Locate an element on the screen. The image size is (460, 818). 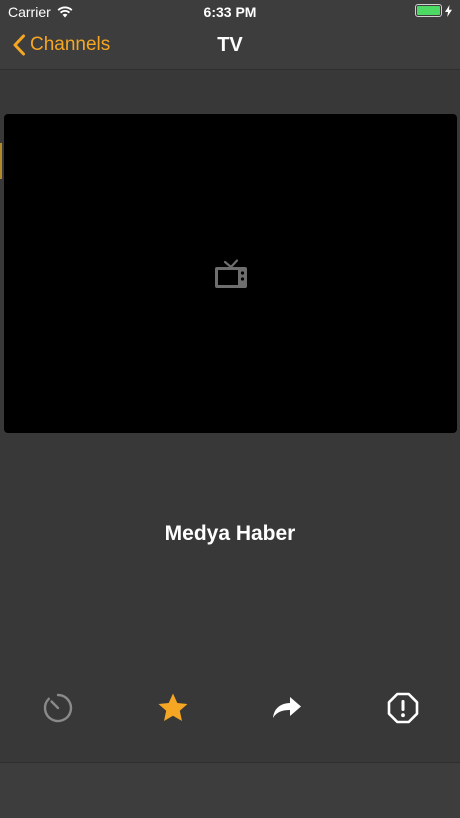
page-title: TV is located at coordinates (230, 45).